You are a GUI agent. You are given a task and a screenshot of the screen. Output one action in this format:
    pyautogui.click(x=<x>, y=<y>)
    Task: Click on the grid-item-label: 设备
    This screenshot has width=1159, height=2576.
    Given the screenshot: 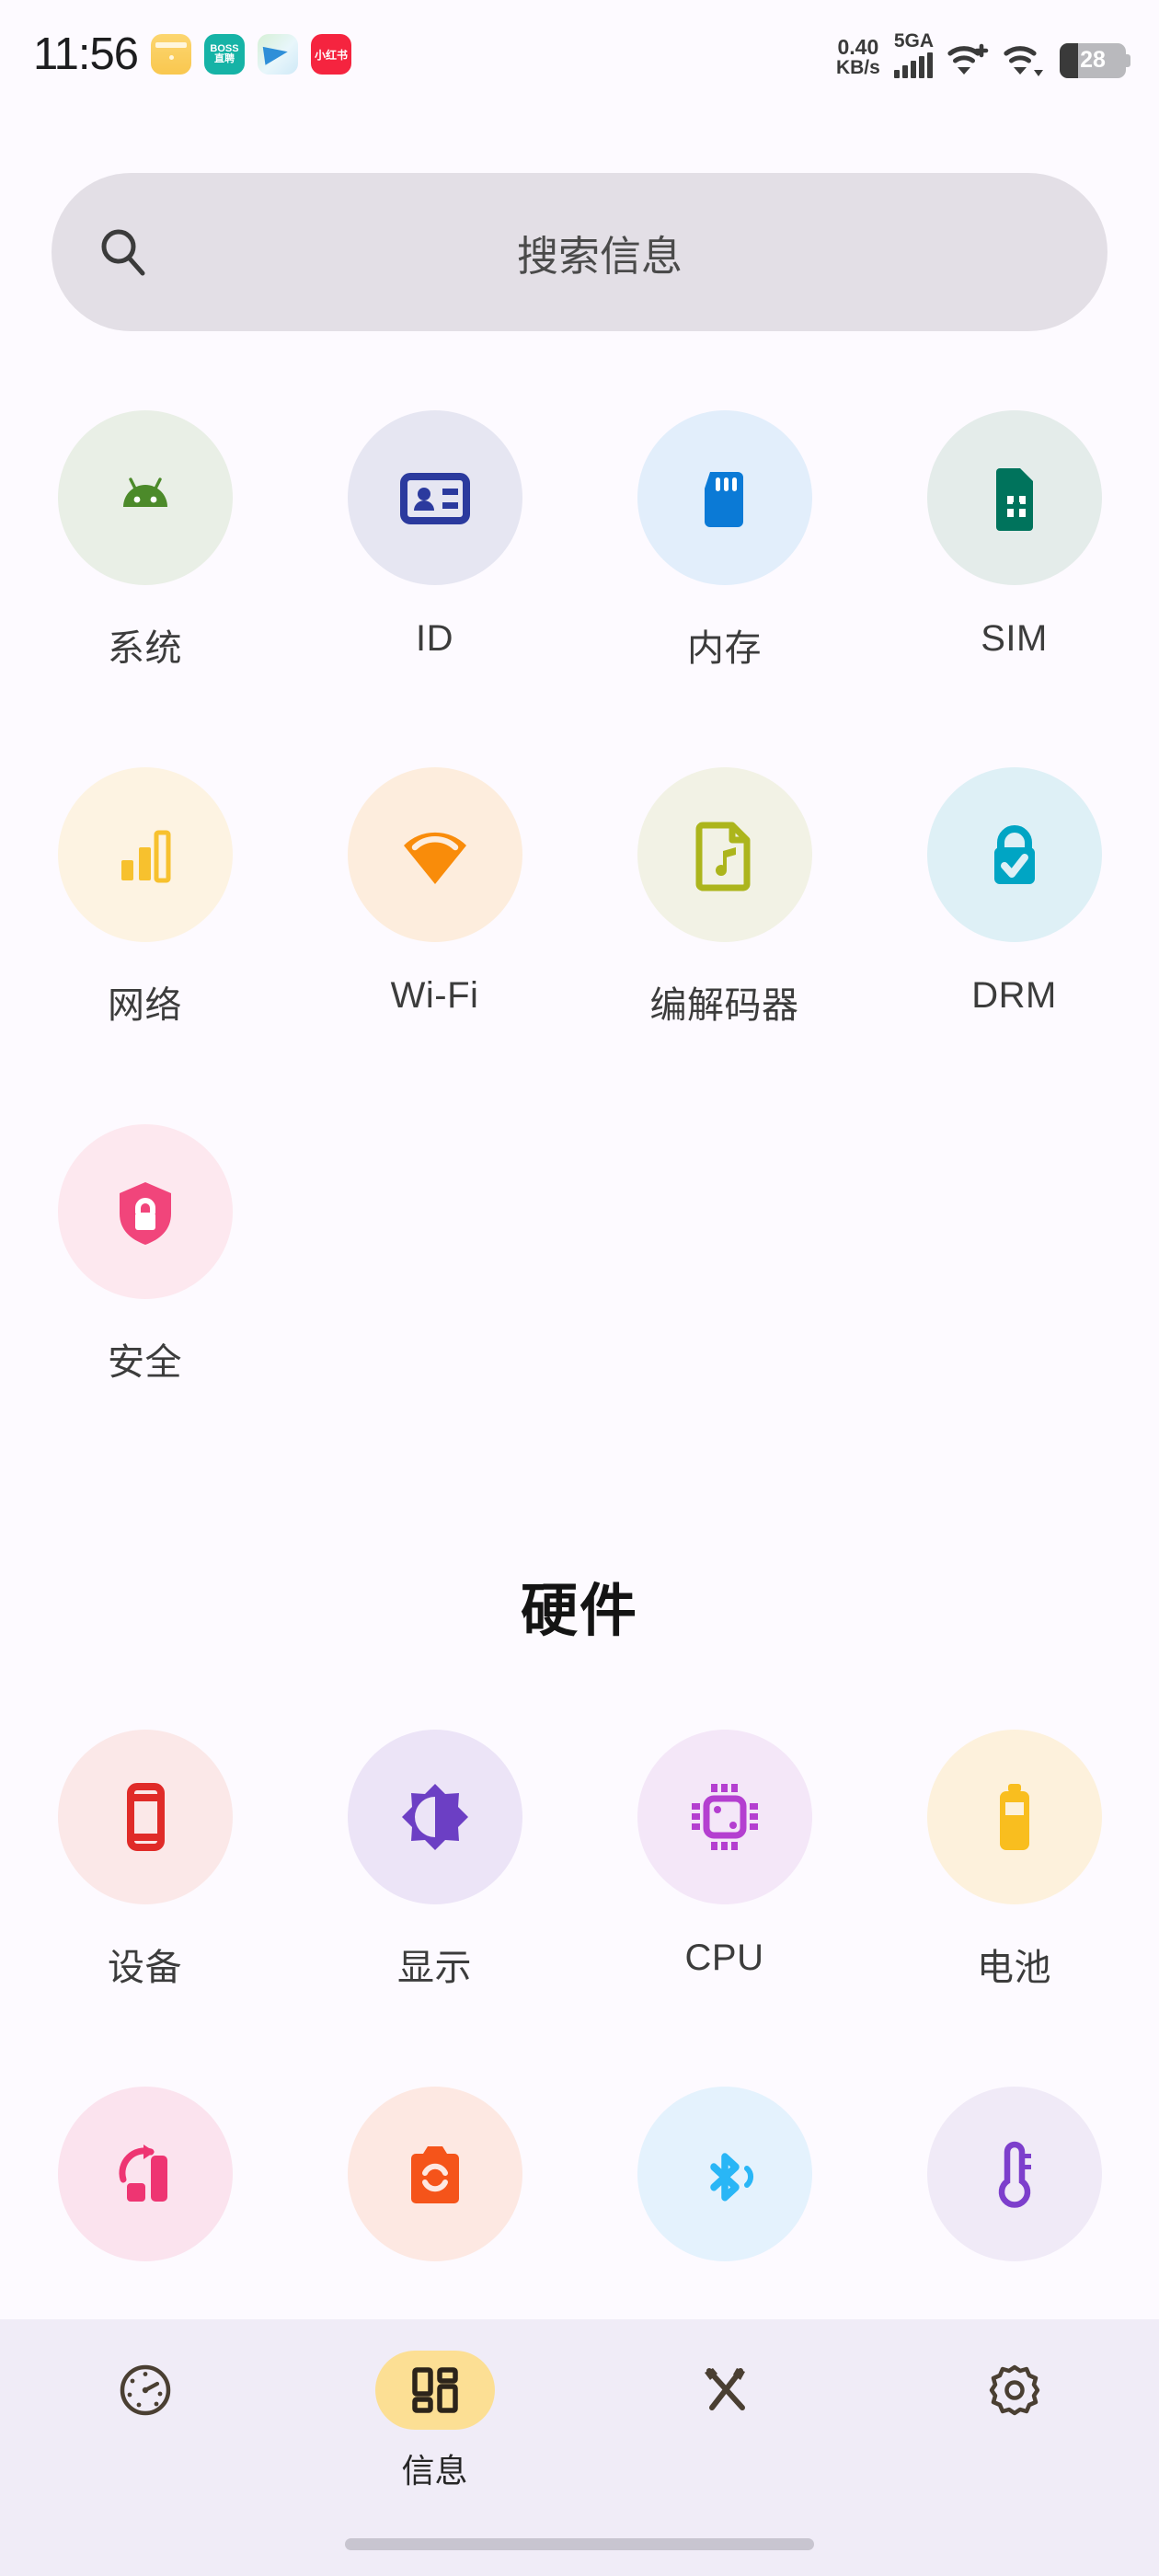 What is the action you would take?
    pyautogui.click(x=145, y=1968)
    